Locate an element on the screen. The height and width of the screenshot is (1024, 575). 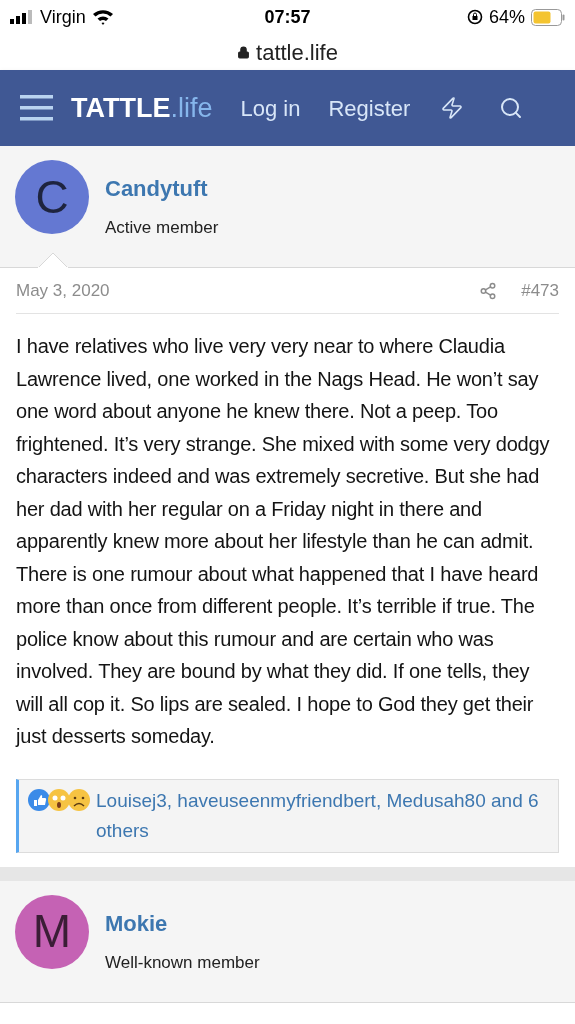
battery-icon is located at coordinates (548, 17).